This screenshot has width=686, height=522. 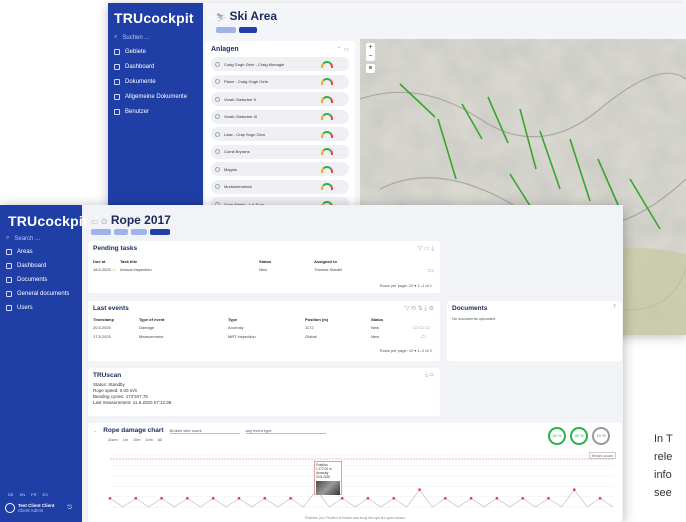 What do you see at coordinates (99, 221) in the screenshot?
I see `rope-icon: ▭ ⊙` at bounding box center [99, 221].